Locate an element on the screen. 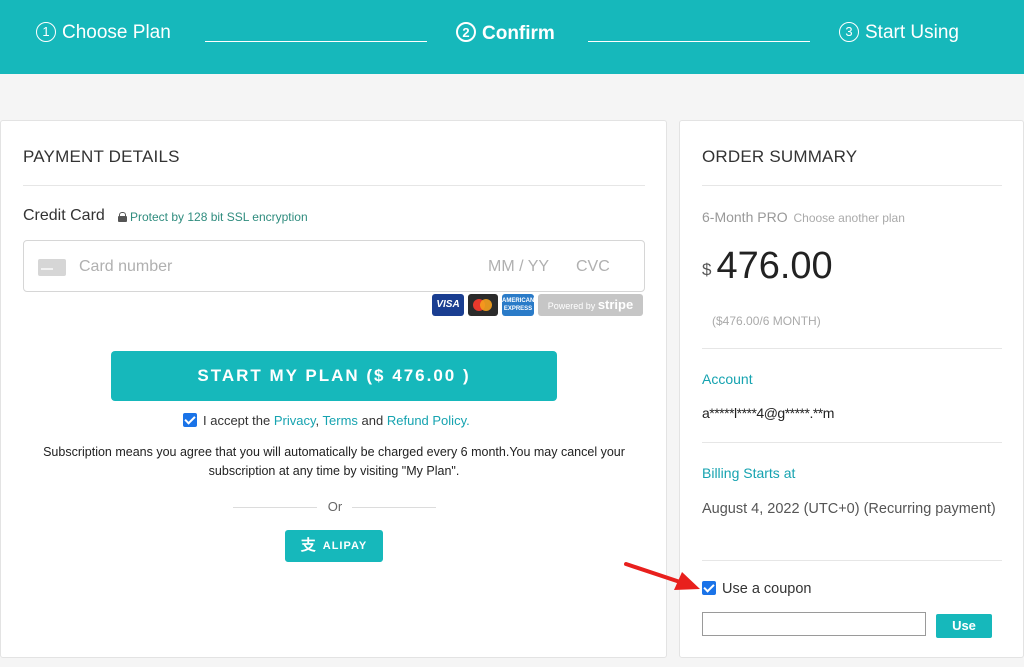 The image size is (1024, 667). order-summary-title: ORDER SUMMARY is located at coordinates (780, 156).